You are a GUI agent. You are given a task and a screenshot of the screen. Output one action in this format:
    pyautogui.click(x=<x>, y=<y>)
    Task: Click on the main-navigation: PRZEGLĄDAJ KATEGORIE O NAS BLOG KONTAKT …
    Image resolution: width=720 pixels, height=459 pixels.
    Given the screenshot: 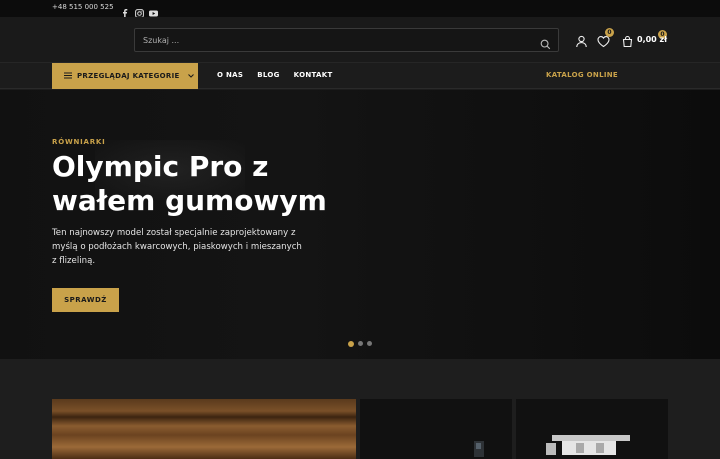 What is the action you would take?
    pyautogui.click(x=360, y=76)
    